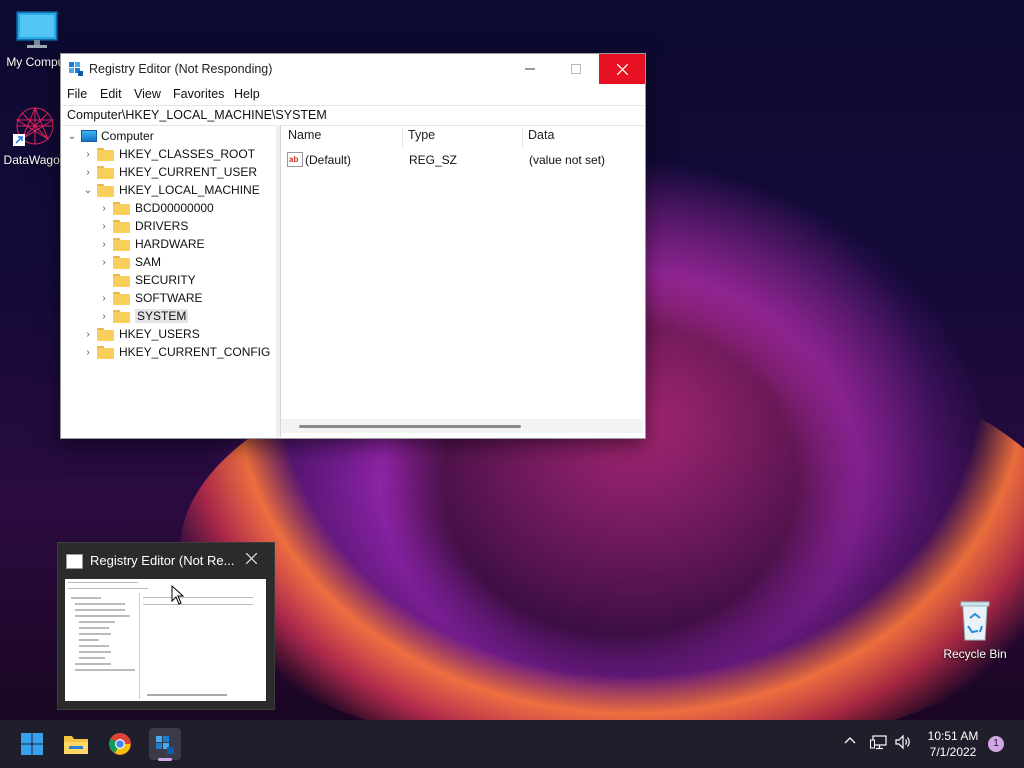 The height and width of the screenshot is (768, 1024). Describe the element at coordinates (850, 742) in the screenshot. I see `show-hidden-icons-button` at that location.